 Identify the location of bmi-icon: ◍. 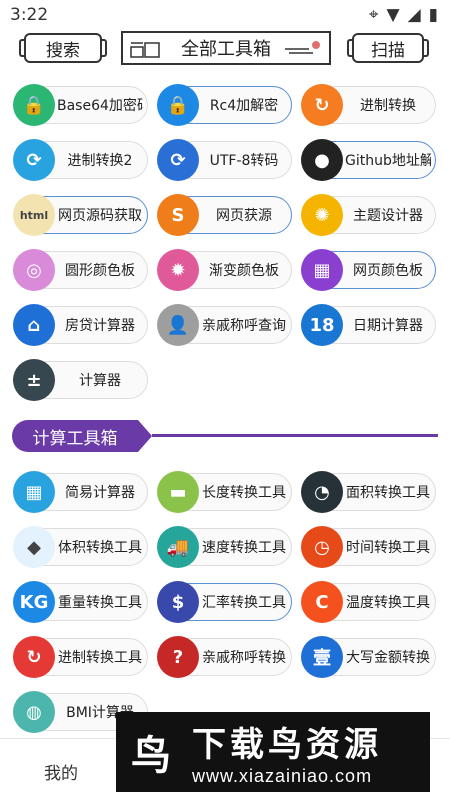
(34, 712).